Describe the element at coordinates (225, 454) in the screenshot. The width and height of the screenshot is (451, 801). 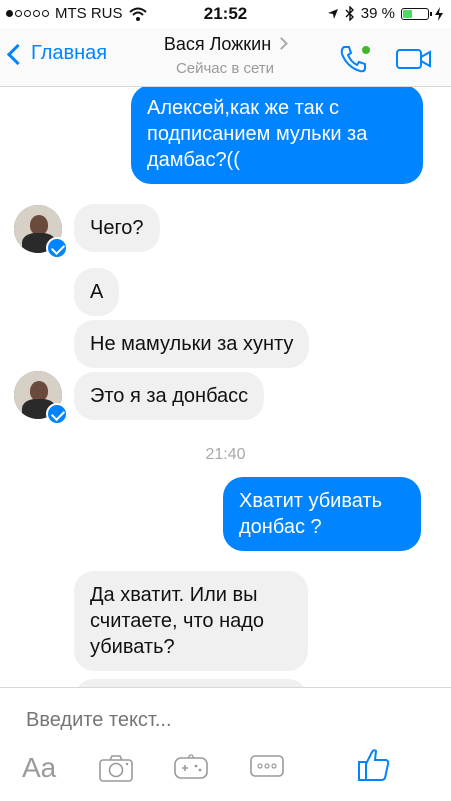
I see `message-timestamp: 21:40` at that location.